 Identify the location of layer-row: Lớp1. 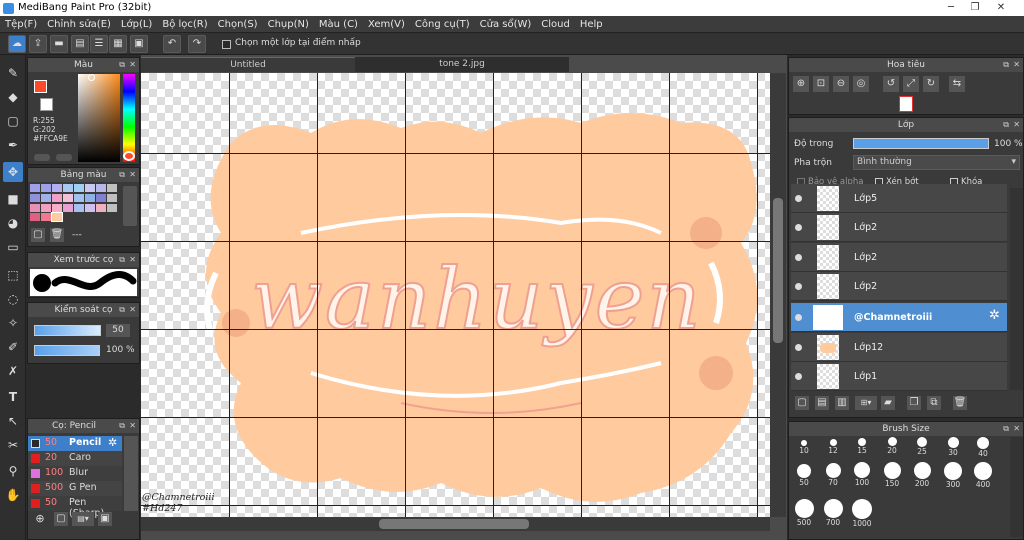
(899, 376).